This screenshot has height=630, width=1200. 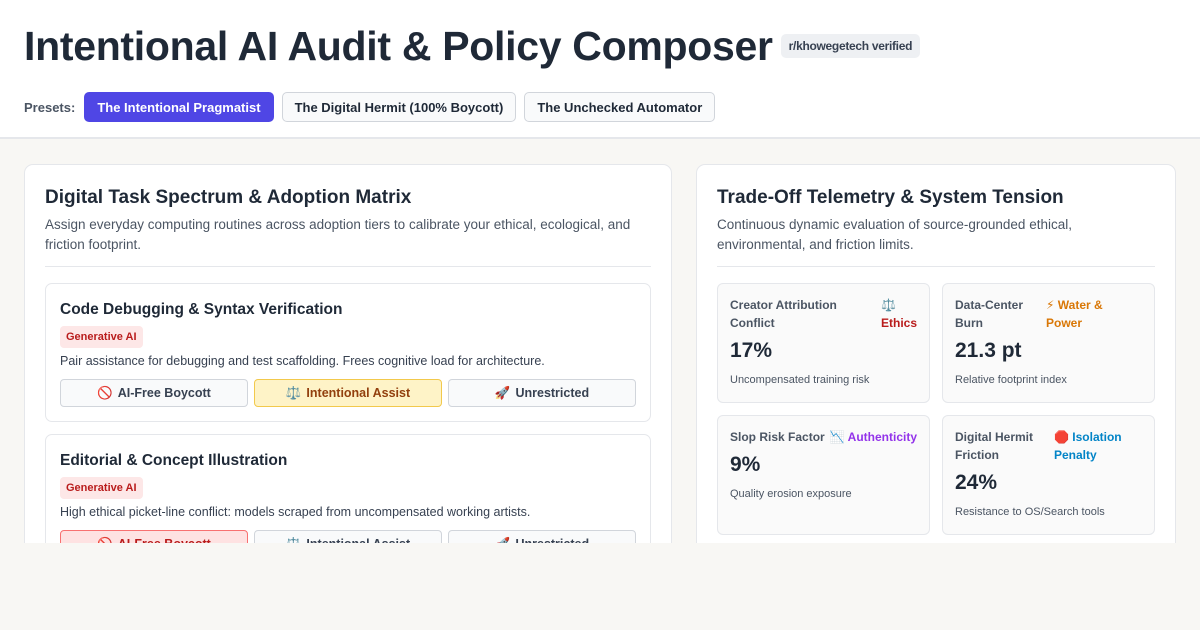 What do you see at coordinates (777, 437) in the screenshot?
I see `metric-name: Slop Risk Factor` at bounding box center [777, 437].